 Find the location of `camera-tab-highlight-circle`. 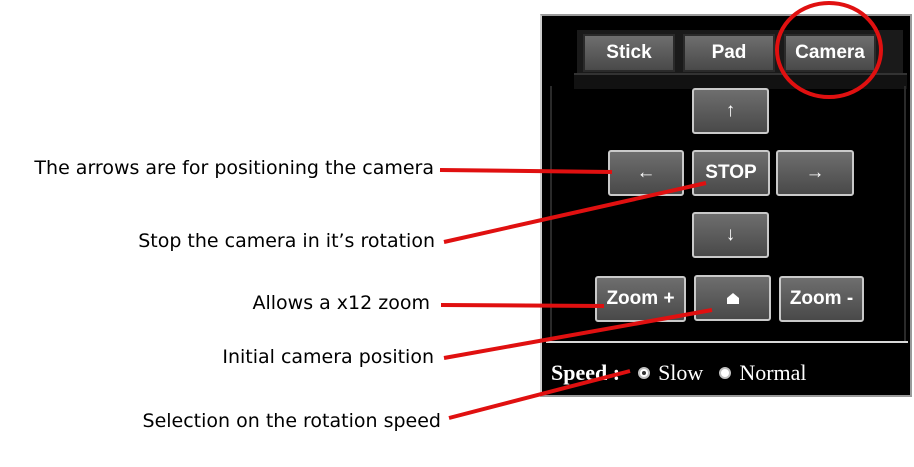

camera-tab-highlight-circle is located at coordinates (829, 50).